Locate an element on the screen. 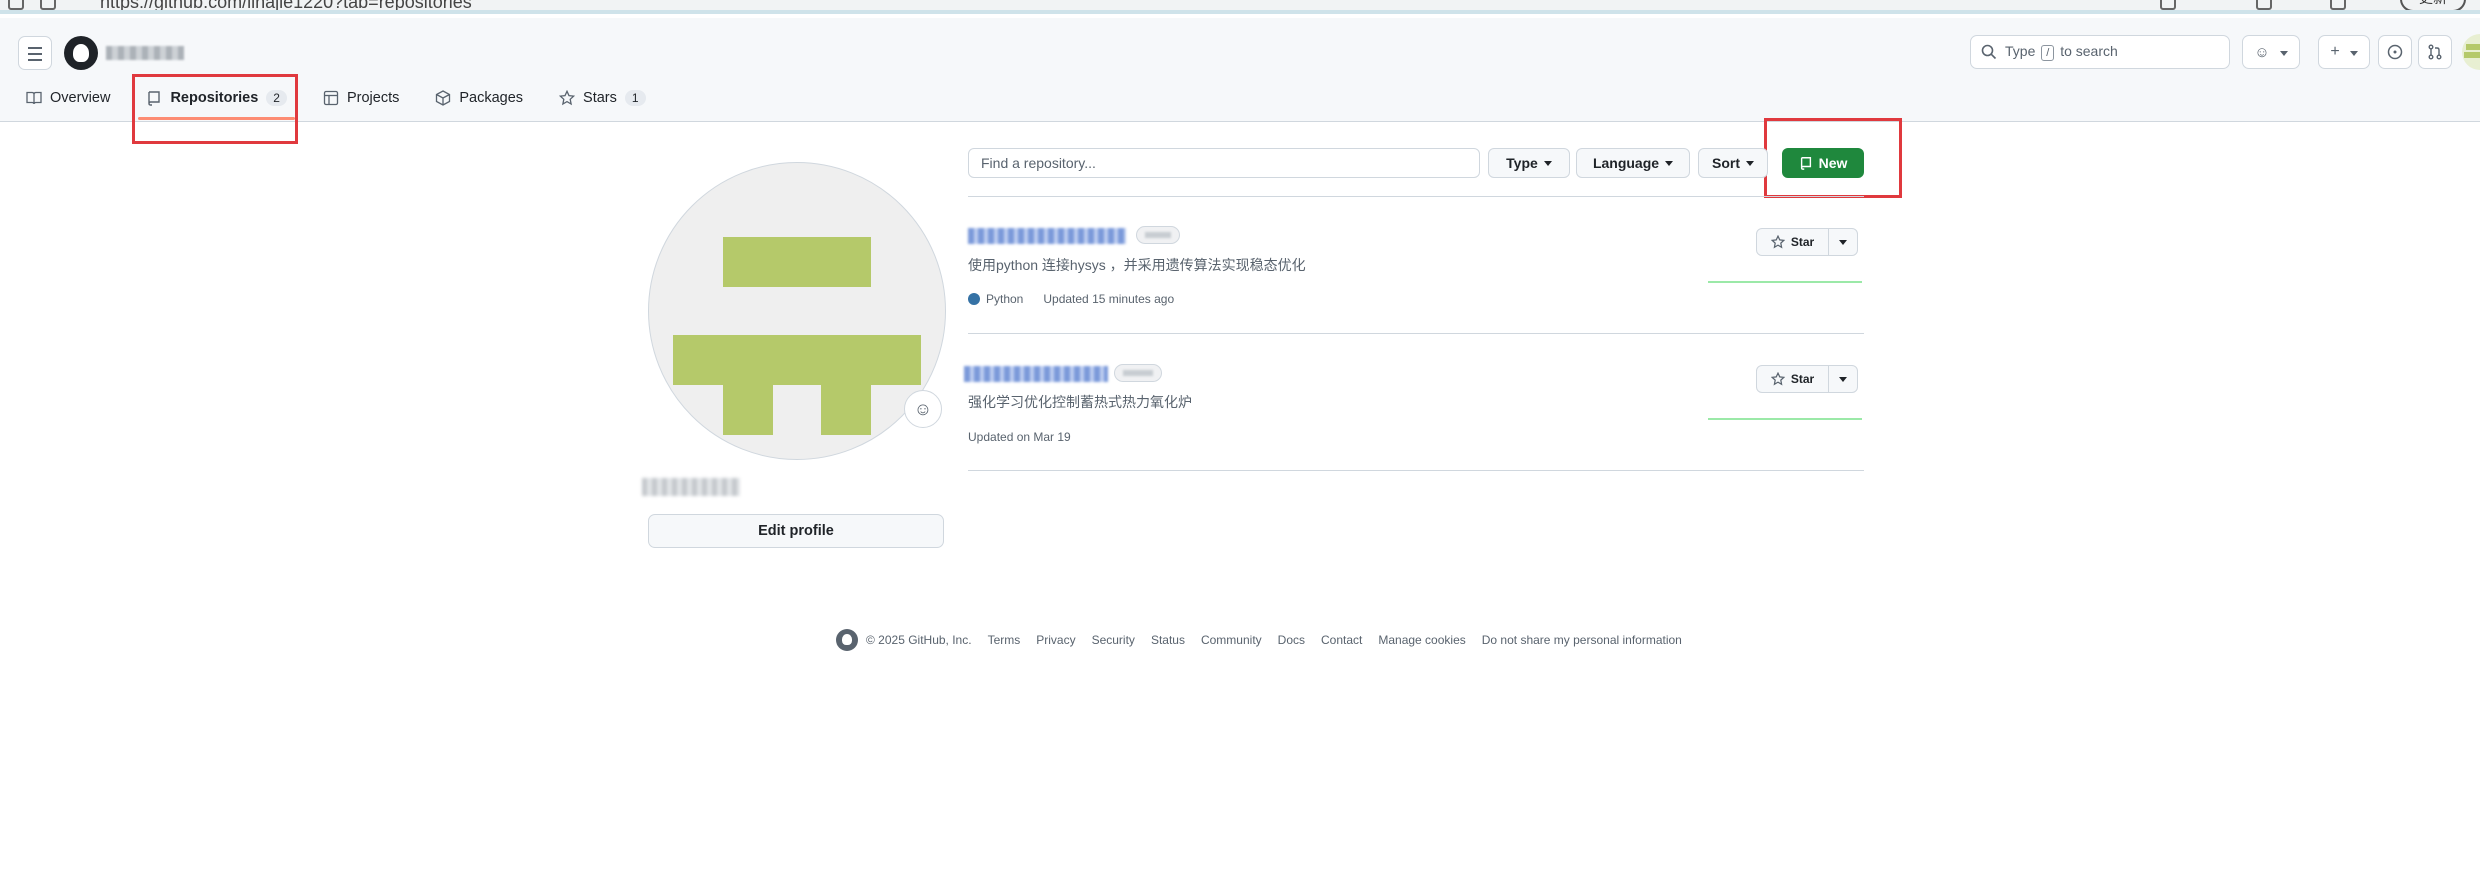 The width and height of the screenshot is (2480, 886). menu-icon is located at coordinates (35, 48).